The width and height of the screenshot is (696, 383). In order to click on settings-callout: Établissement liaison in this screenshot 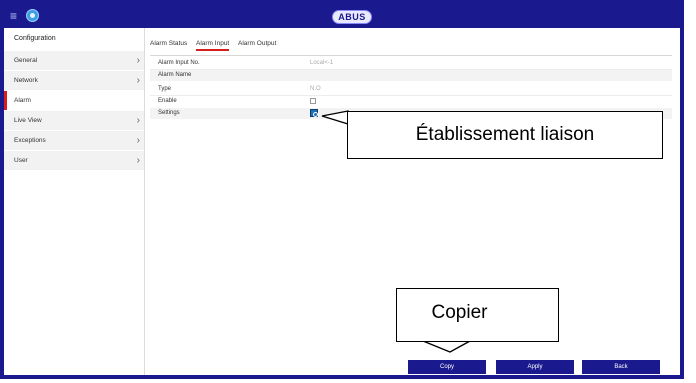, I will do `click(505, 135)`.